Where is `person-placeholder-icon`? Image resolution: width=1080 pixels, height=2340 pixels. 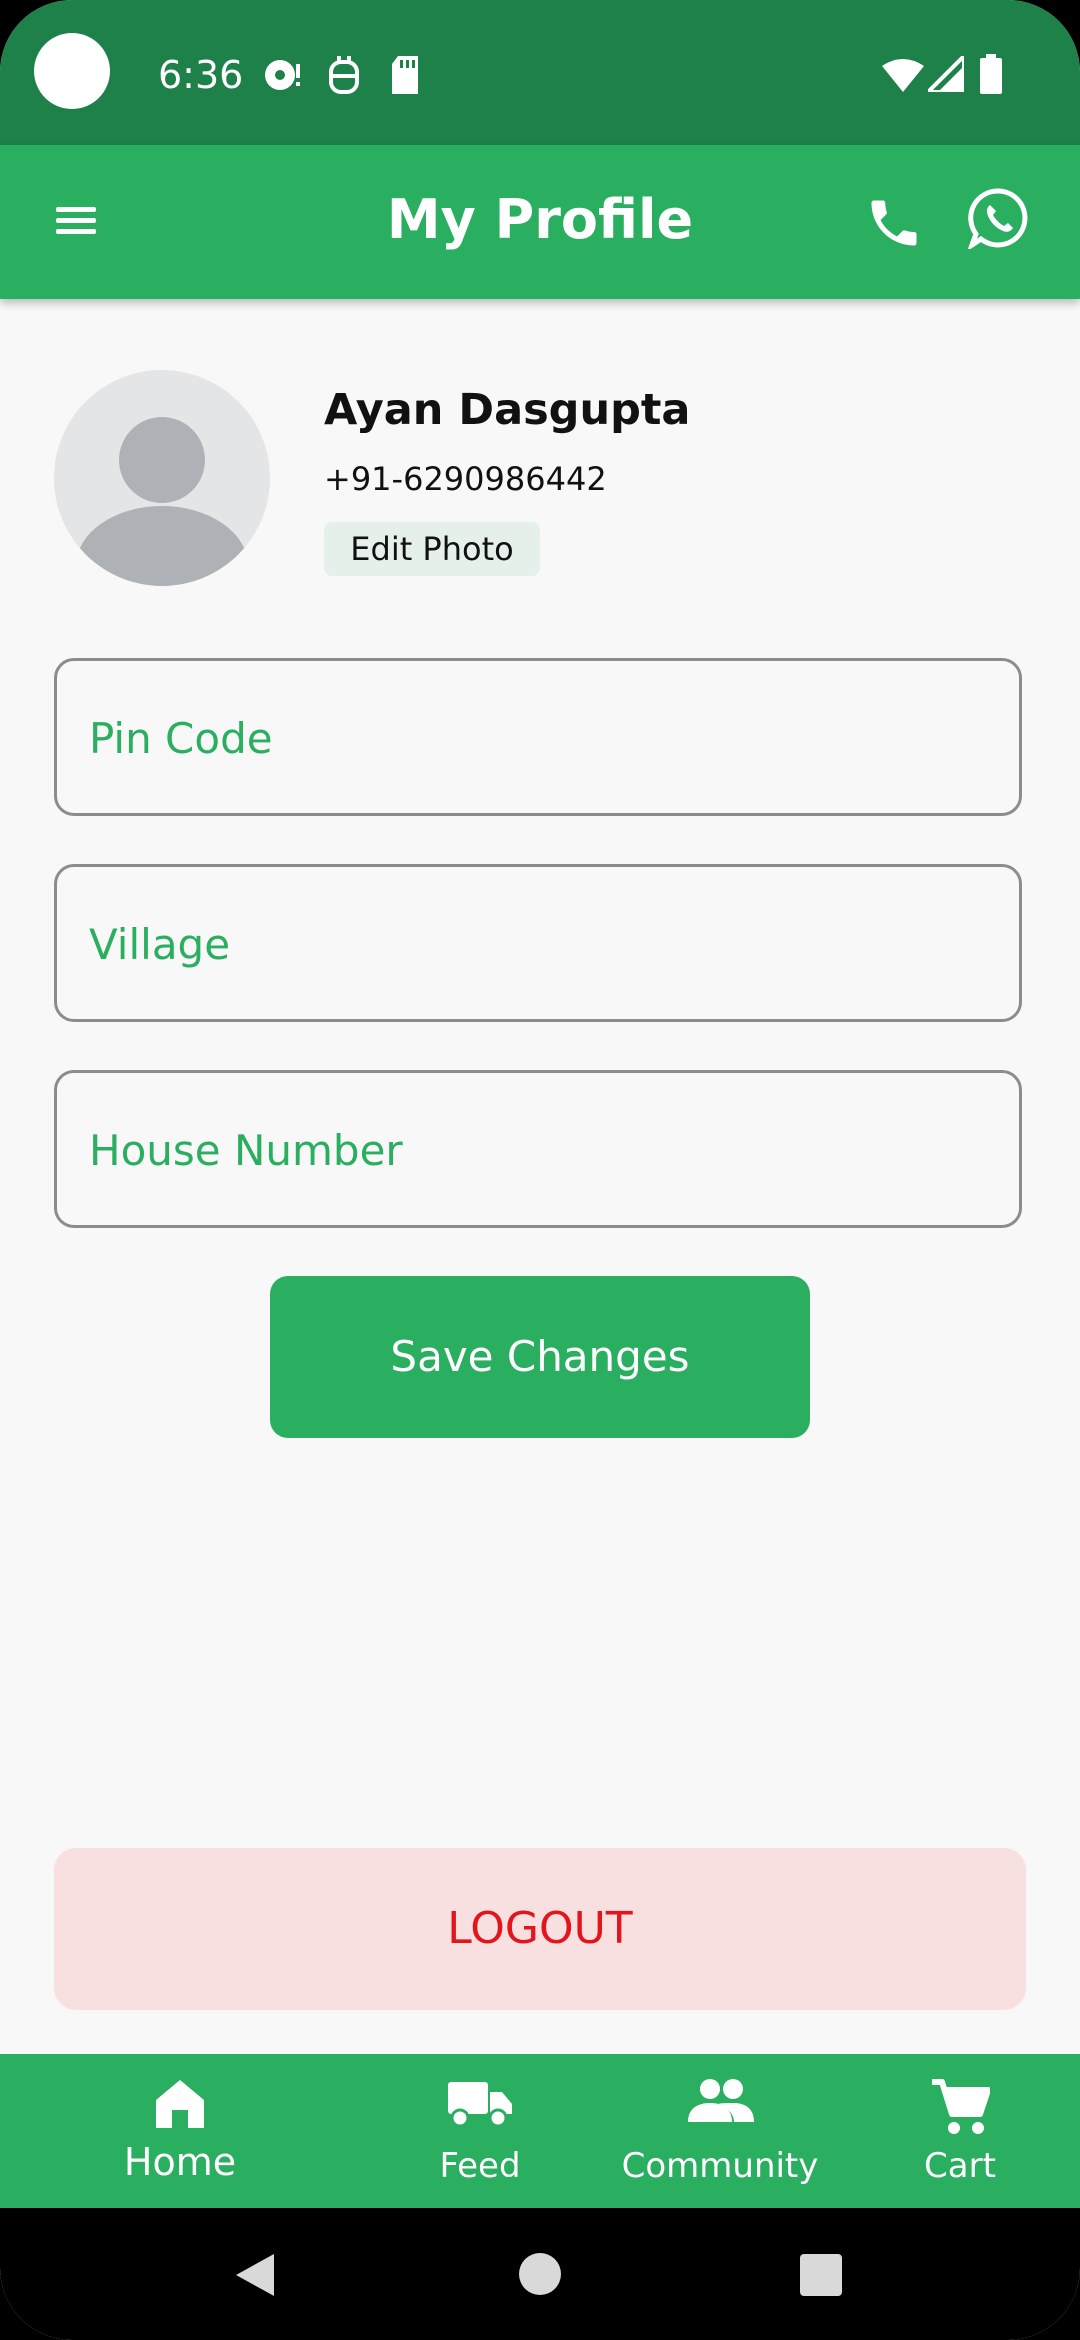 person-placeholder-icon is located at coordinates (162, 501).